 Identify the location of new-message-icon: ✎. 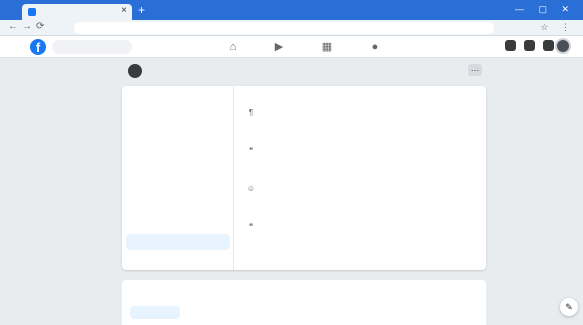
(569, 307).